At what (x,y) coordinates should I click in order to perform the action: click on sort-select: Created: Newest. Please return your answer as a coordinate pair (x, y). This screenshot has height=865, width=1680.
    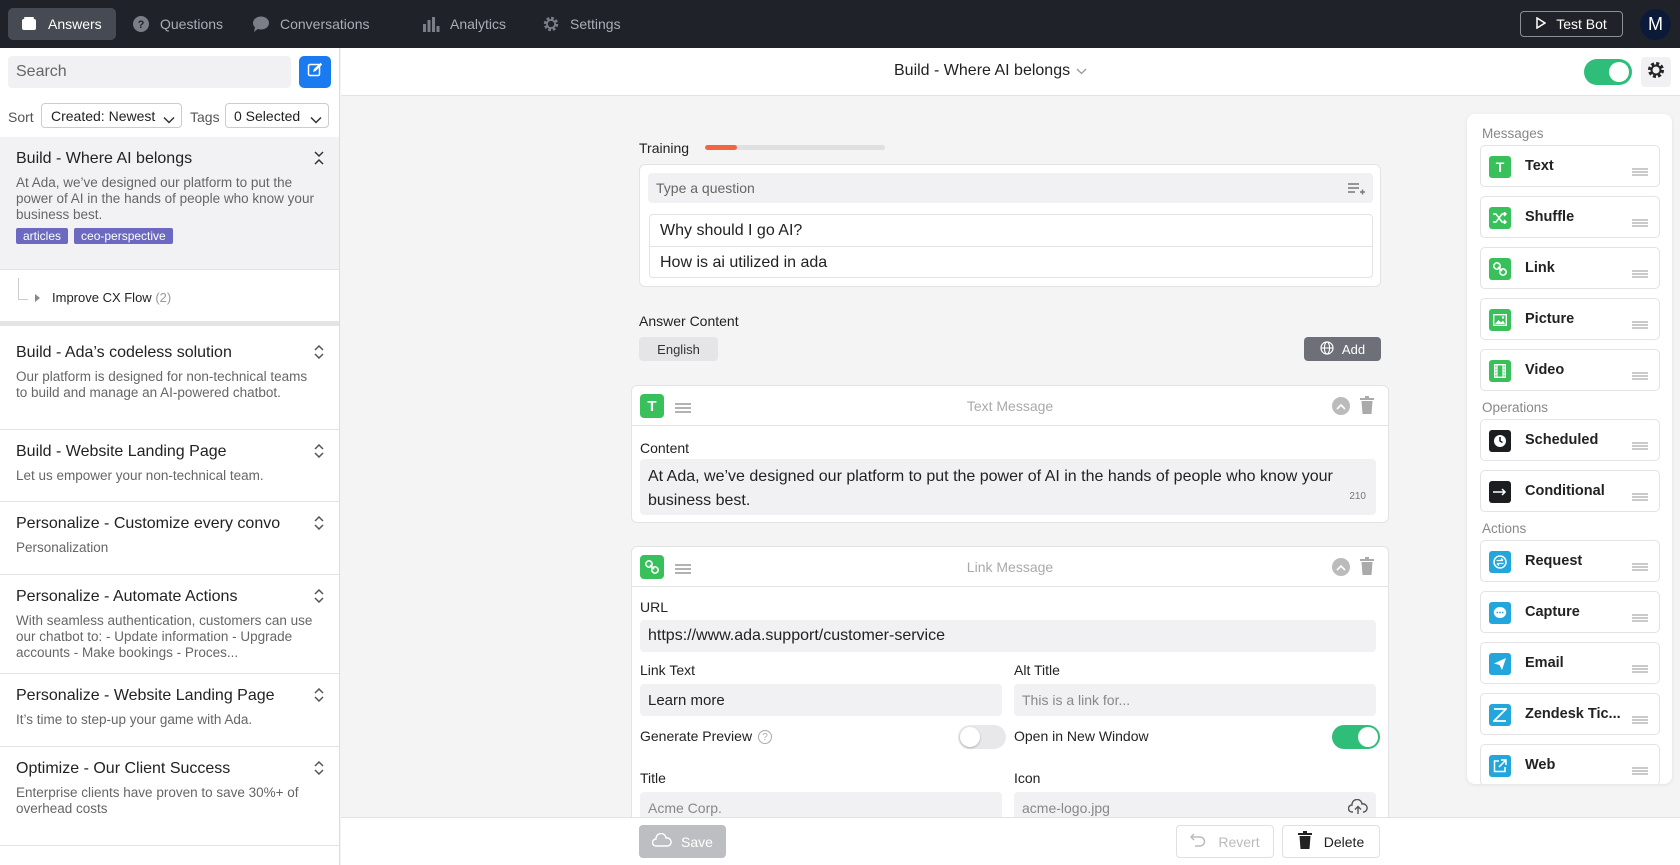
    Looking at the image, I should click on (111, 115).